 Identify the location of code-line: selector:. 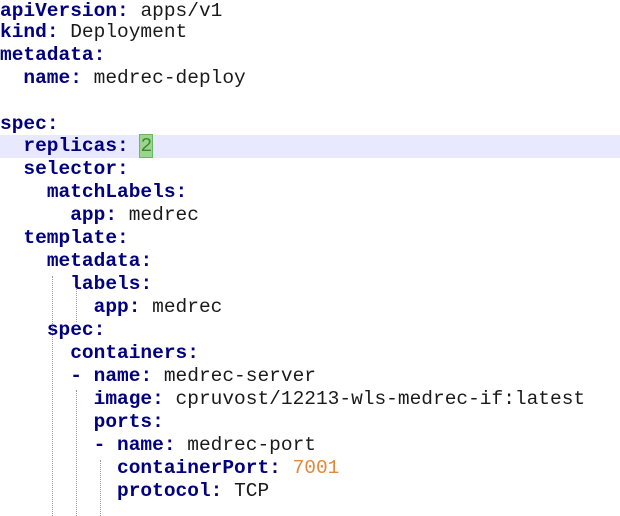
(310, 169).